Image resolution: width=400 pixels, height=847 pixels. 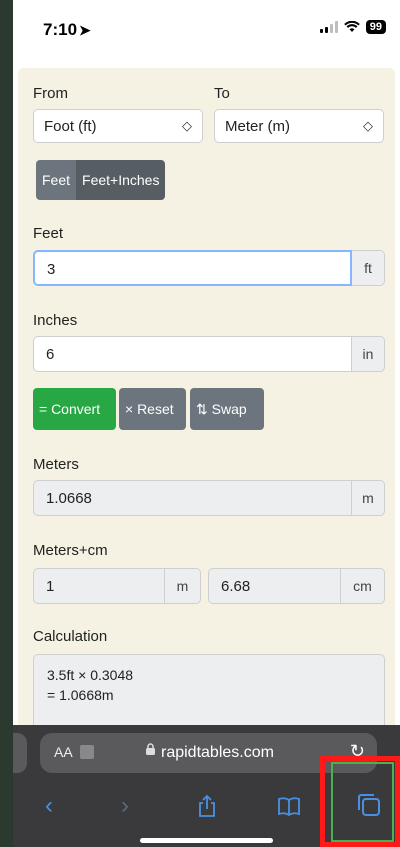 I want to click on to-unit-select: Meter (m) ◇, so click(x=299, y=126).